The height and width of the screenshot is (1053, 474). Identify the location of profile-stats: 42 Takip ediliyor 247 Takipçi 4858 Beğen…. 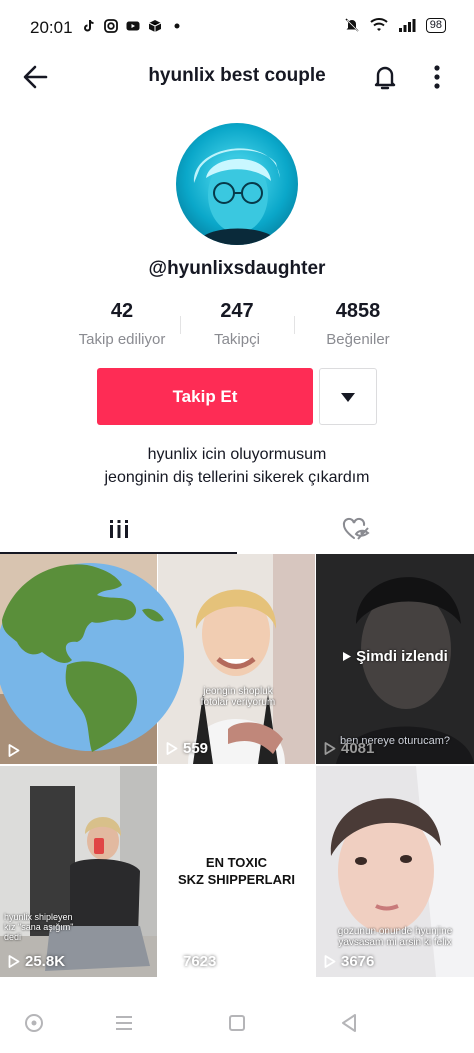
(237, 325).